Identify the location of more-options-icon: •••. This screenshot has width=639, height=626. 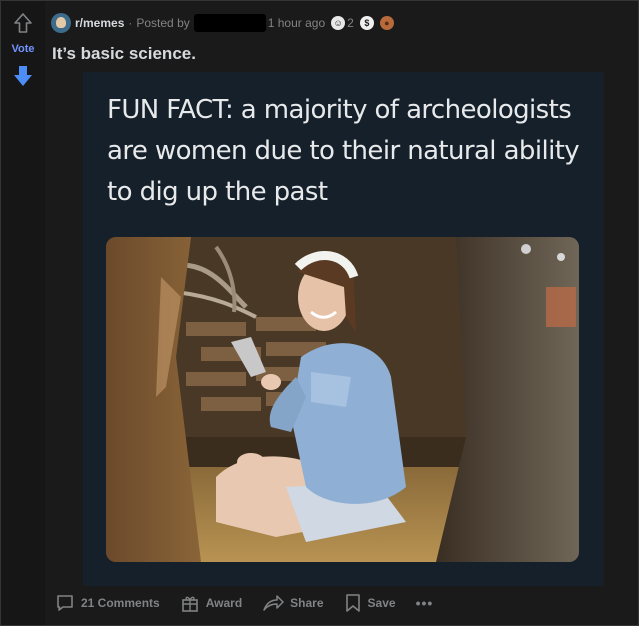
(425, 603).